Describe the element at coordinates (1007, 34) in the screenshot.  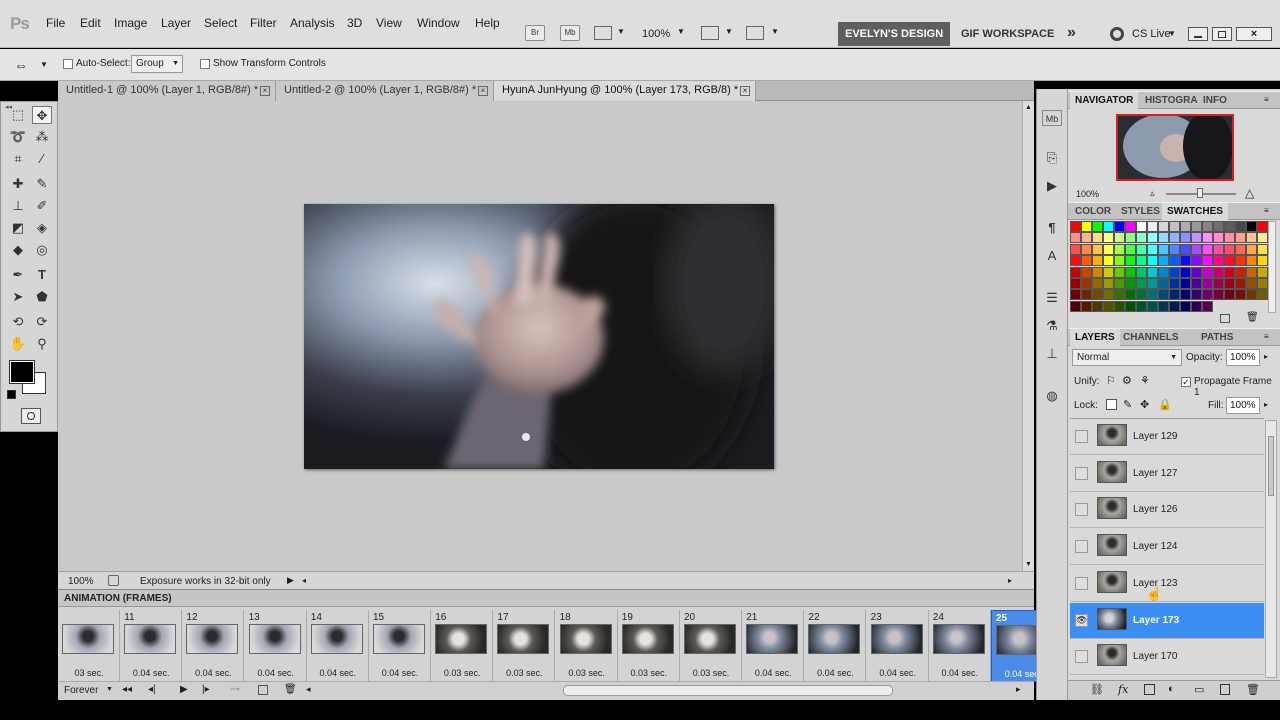
I see `workspace-gif: GIF WORKSPACE` at that location.